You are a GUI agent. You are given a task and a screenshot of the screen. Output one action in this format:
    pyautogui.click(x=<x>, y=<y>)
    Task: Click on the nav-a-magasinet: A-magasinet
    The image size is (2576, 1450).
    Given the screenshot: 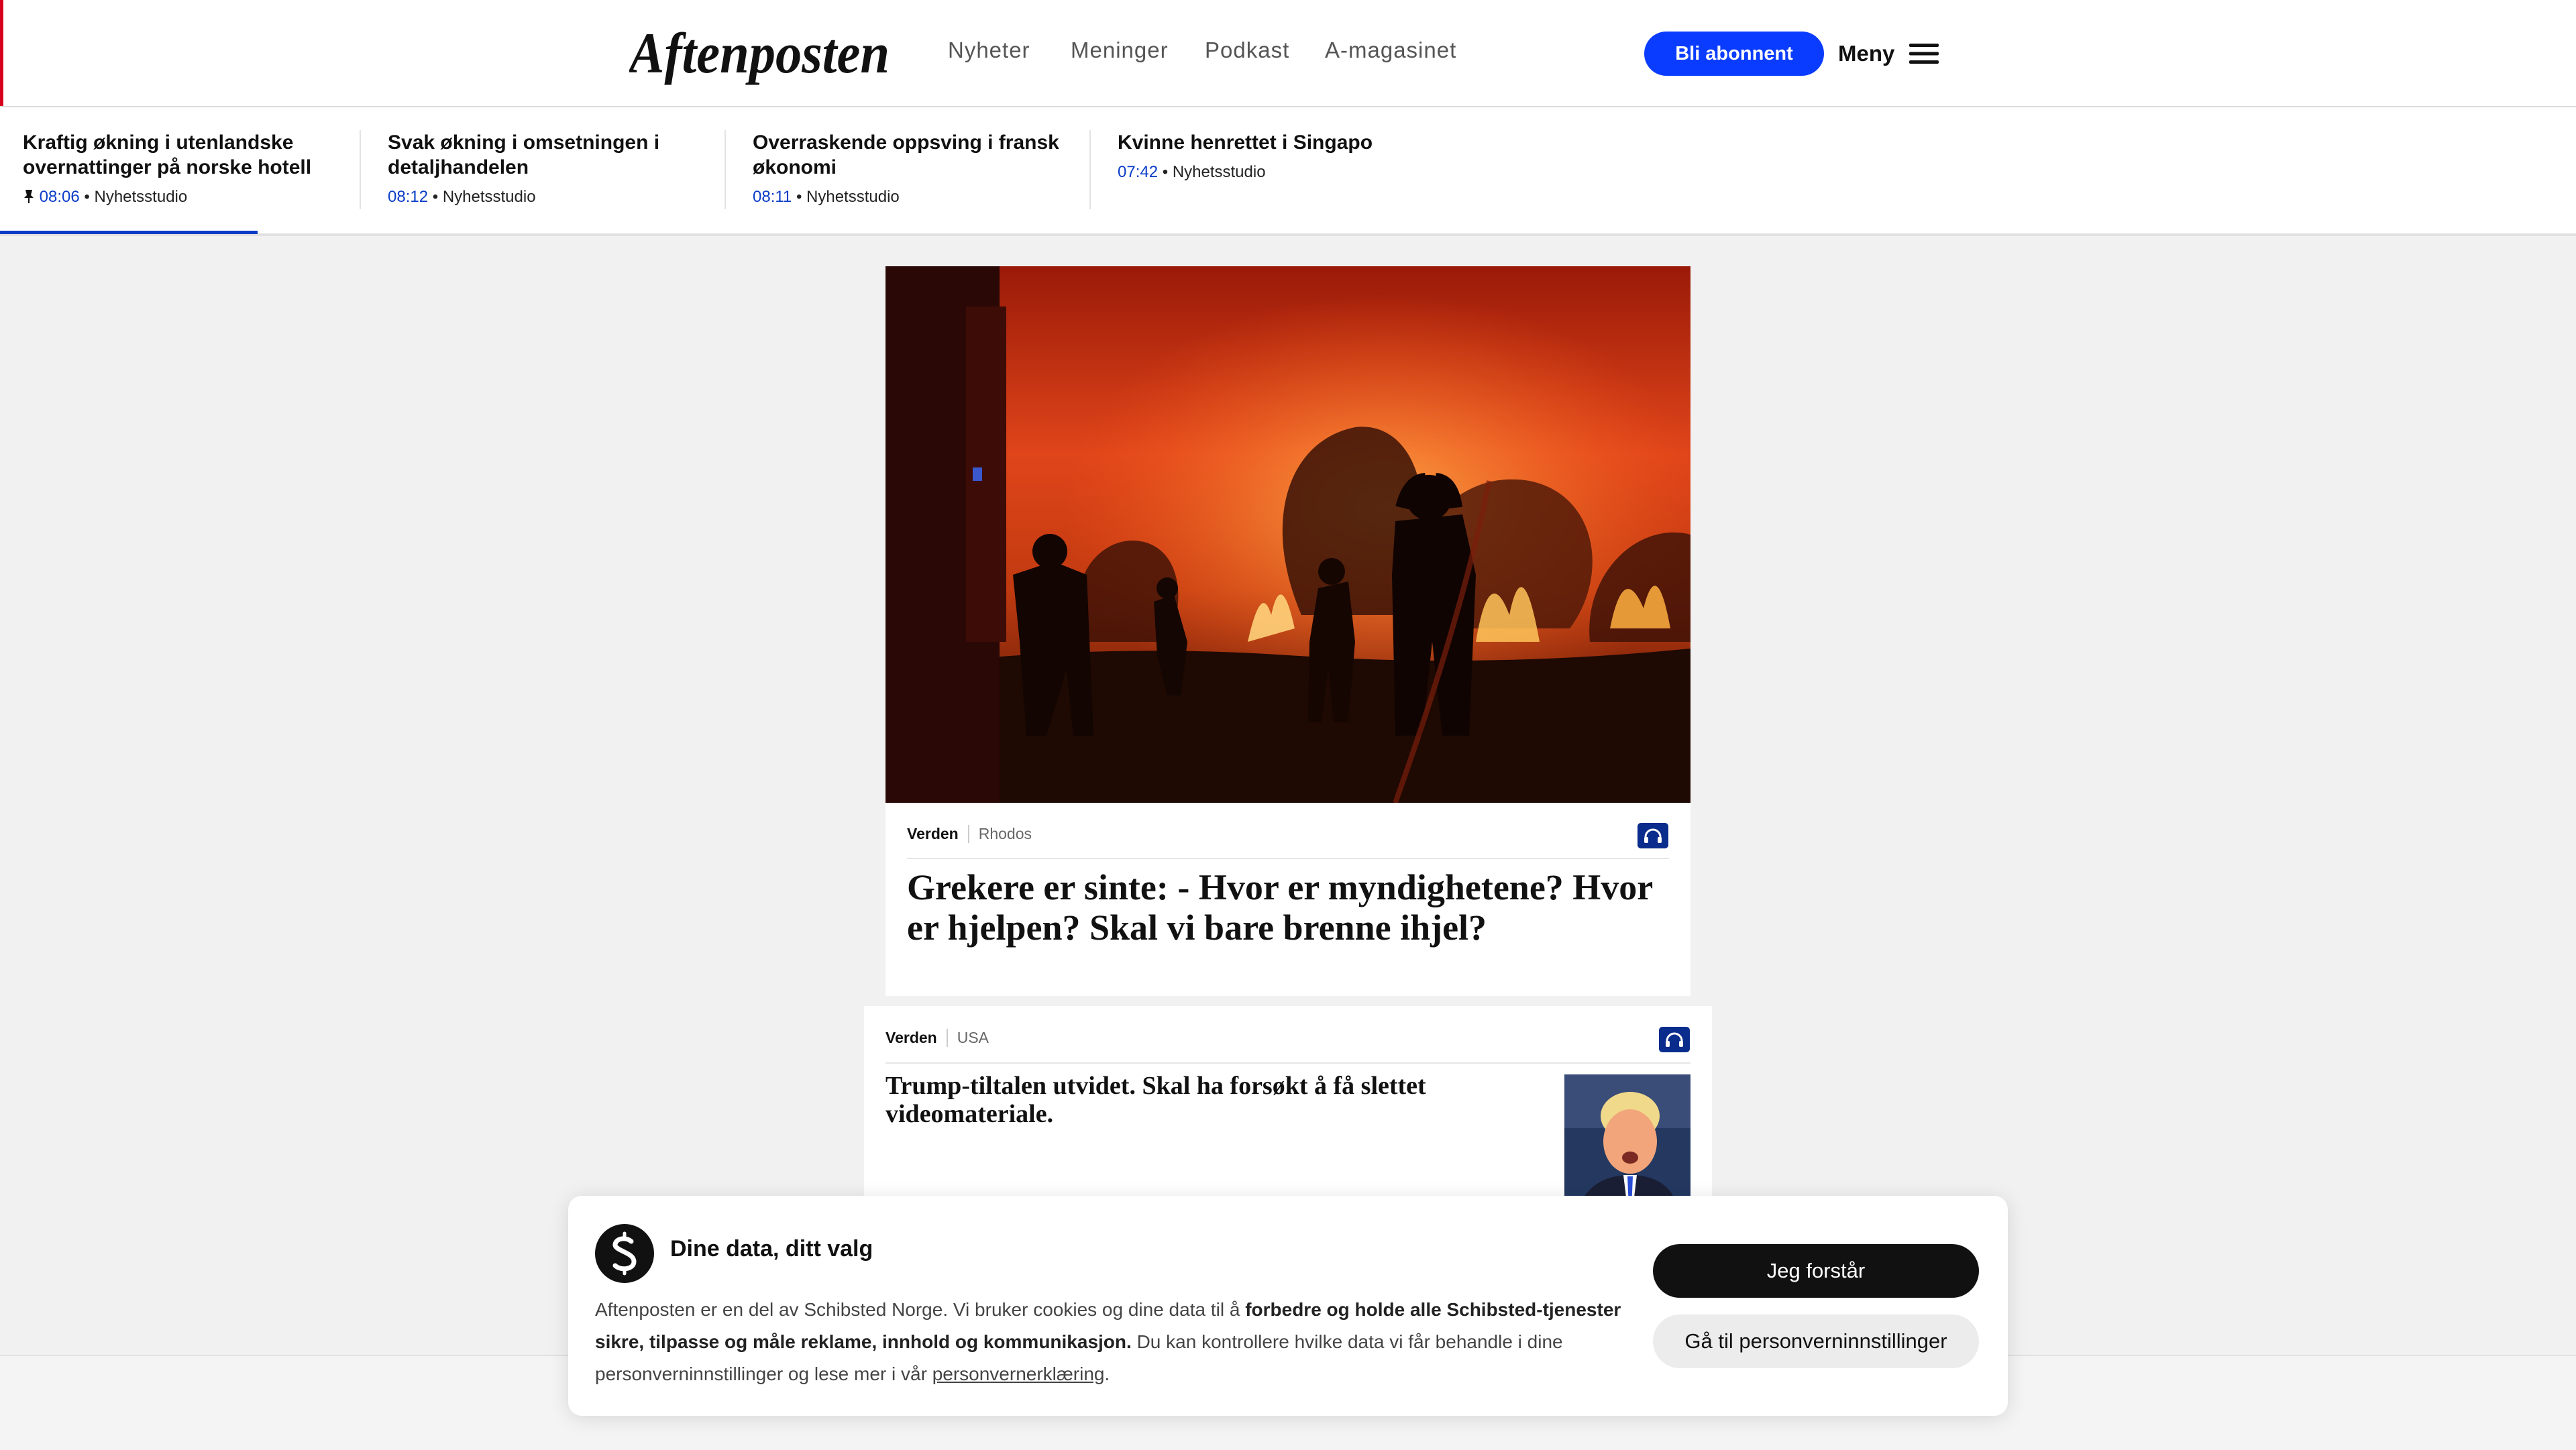 What is the action you would take?
    pyautogui.click(x=1390, y=50)
    